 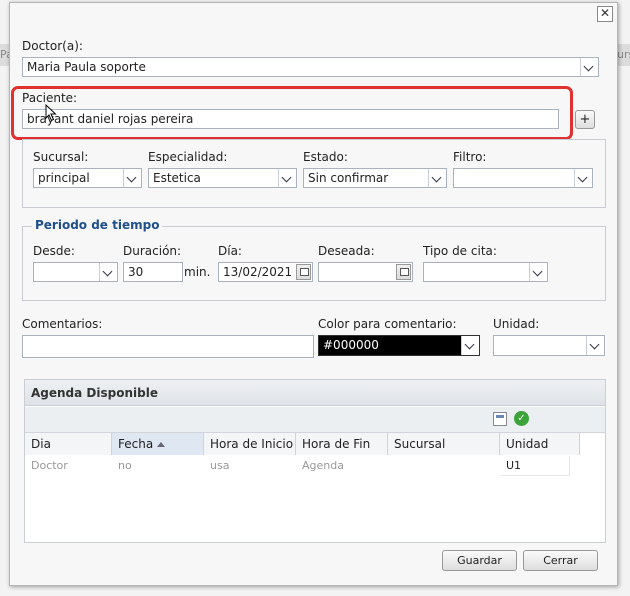 What do you see at coordinates (54, 251) in the screenshot?
I see `desde-label: Desde:` at bounding box center [54, 251].